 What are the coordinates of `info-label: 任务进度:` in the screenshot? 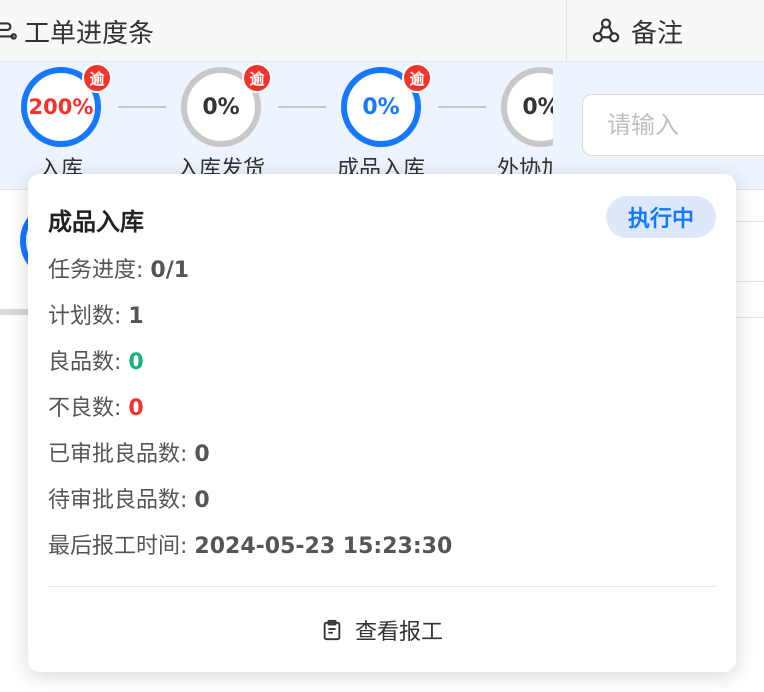 It's located at (96, 270).